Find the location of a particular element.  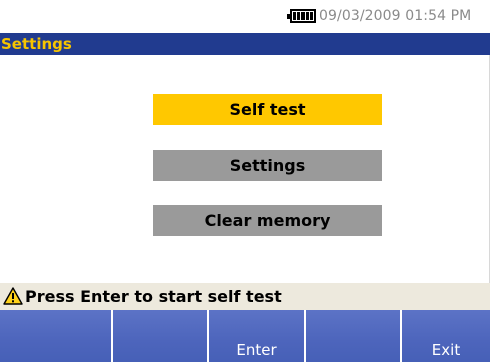

settings-button: Settings is located at coordinates (267, 165).